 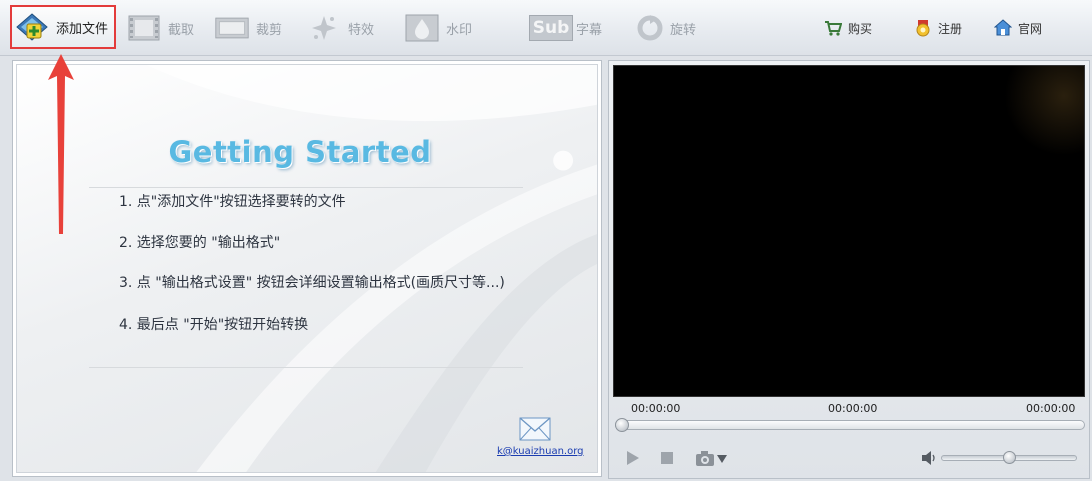 What do you see at coordinates (232, 202) in the screenshot?
I see `step-1-text: 1. 点"添加文件"按钮选择要转的文件` at bounding box center [232, 202].